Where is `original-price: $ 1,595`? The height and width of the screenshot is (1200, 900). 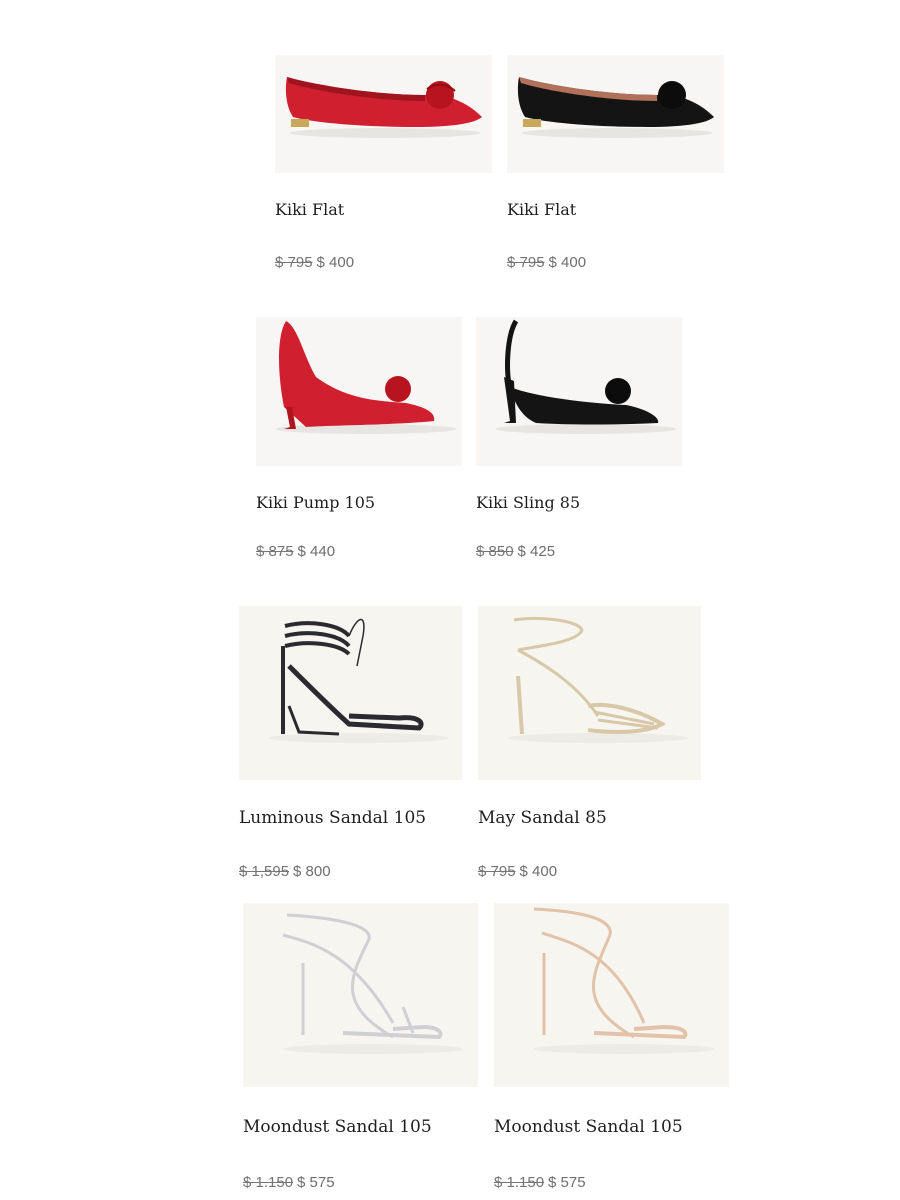 original-price: $ 1,595 is located at coordinates (264, 871).